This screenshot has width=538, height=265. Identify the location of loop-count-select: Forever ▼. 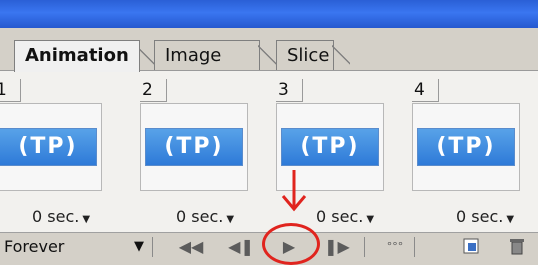
(74, 247).